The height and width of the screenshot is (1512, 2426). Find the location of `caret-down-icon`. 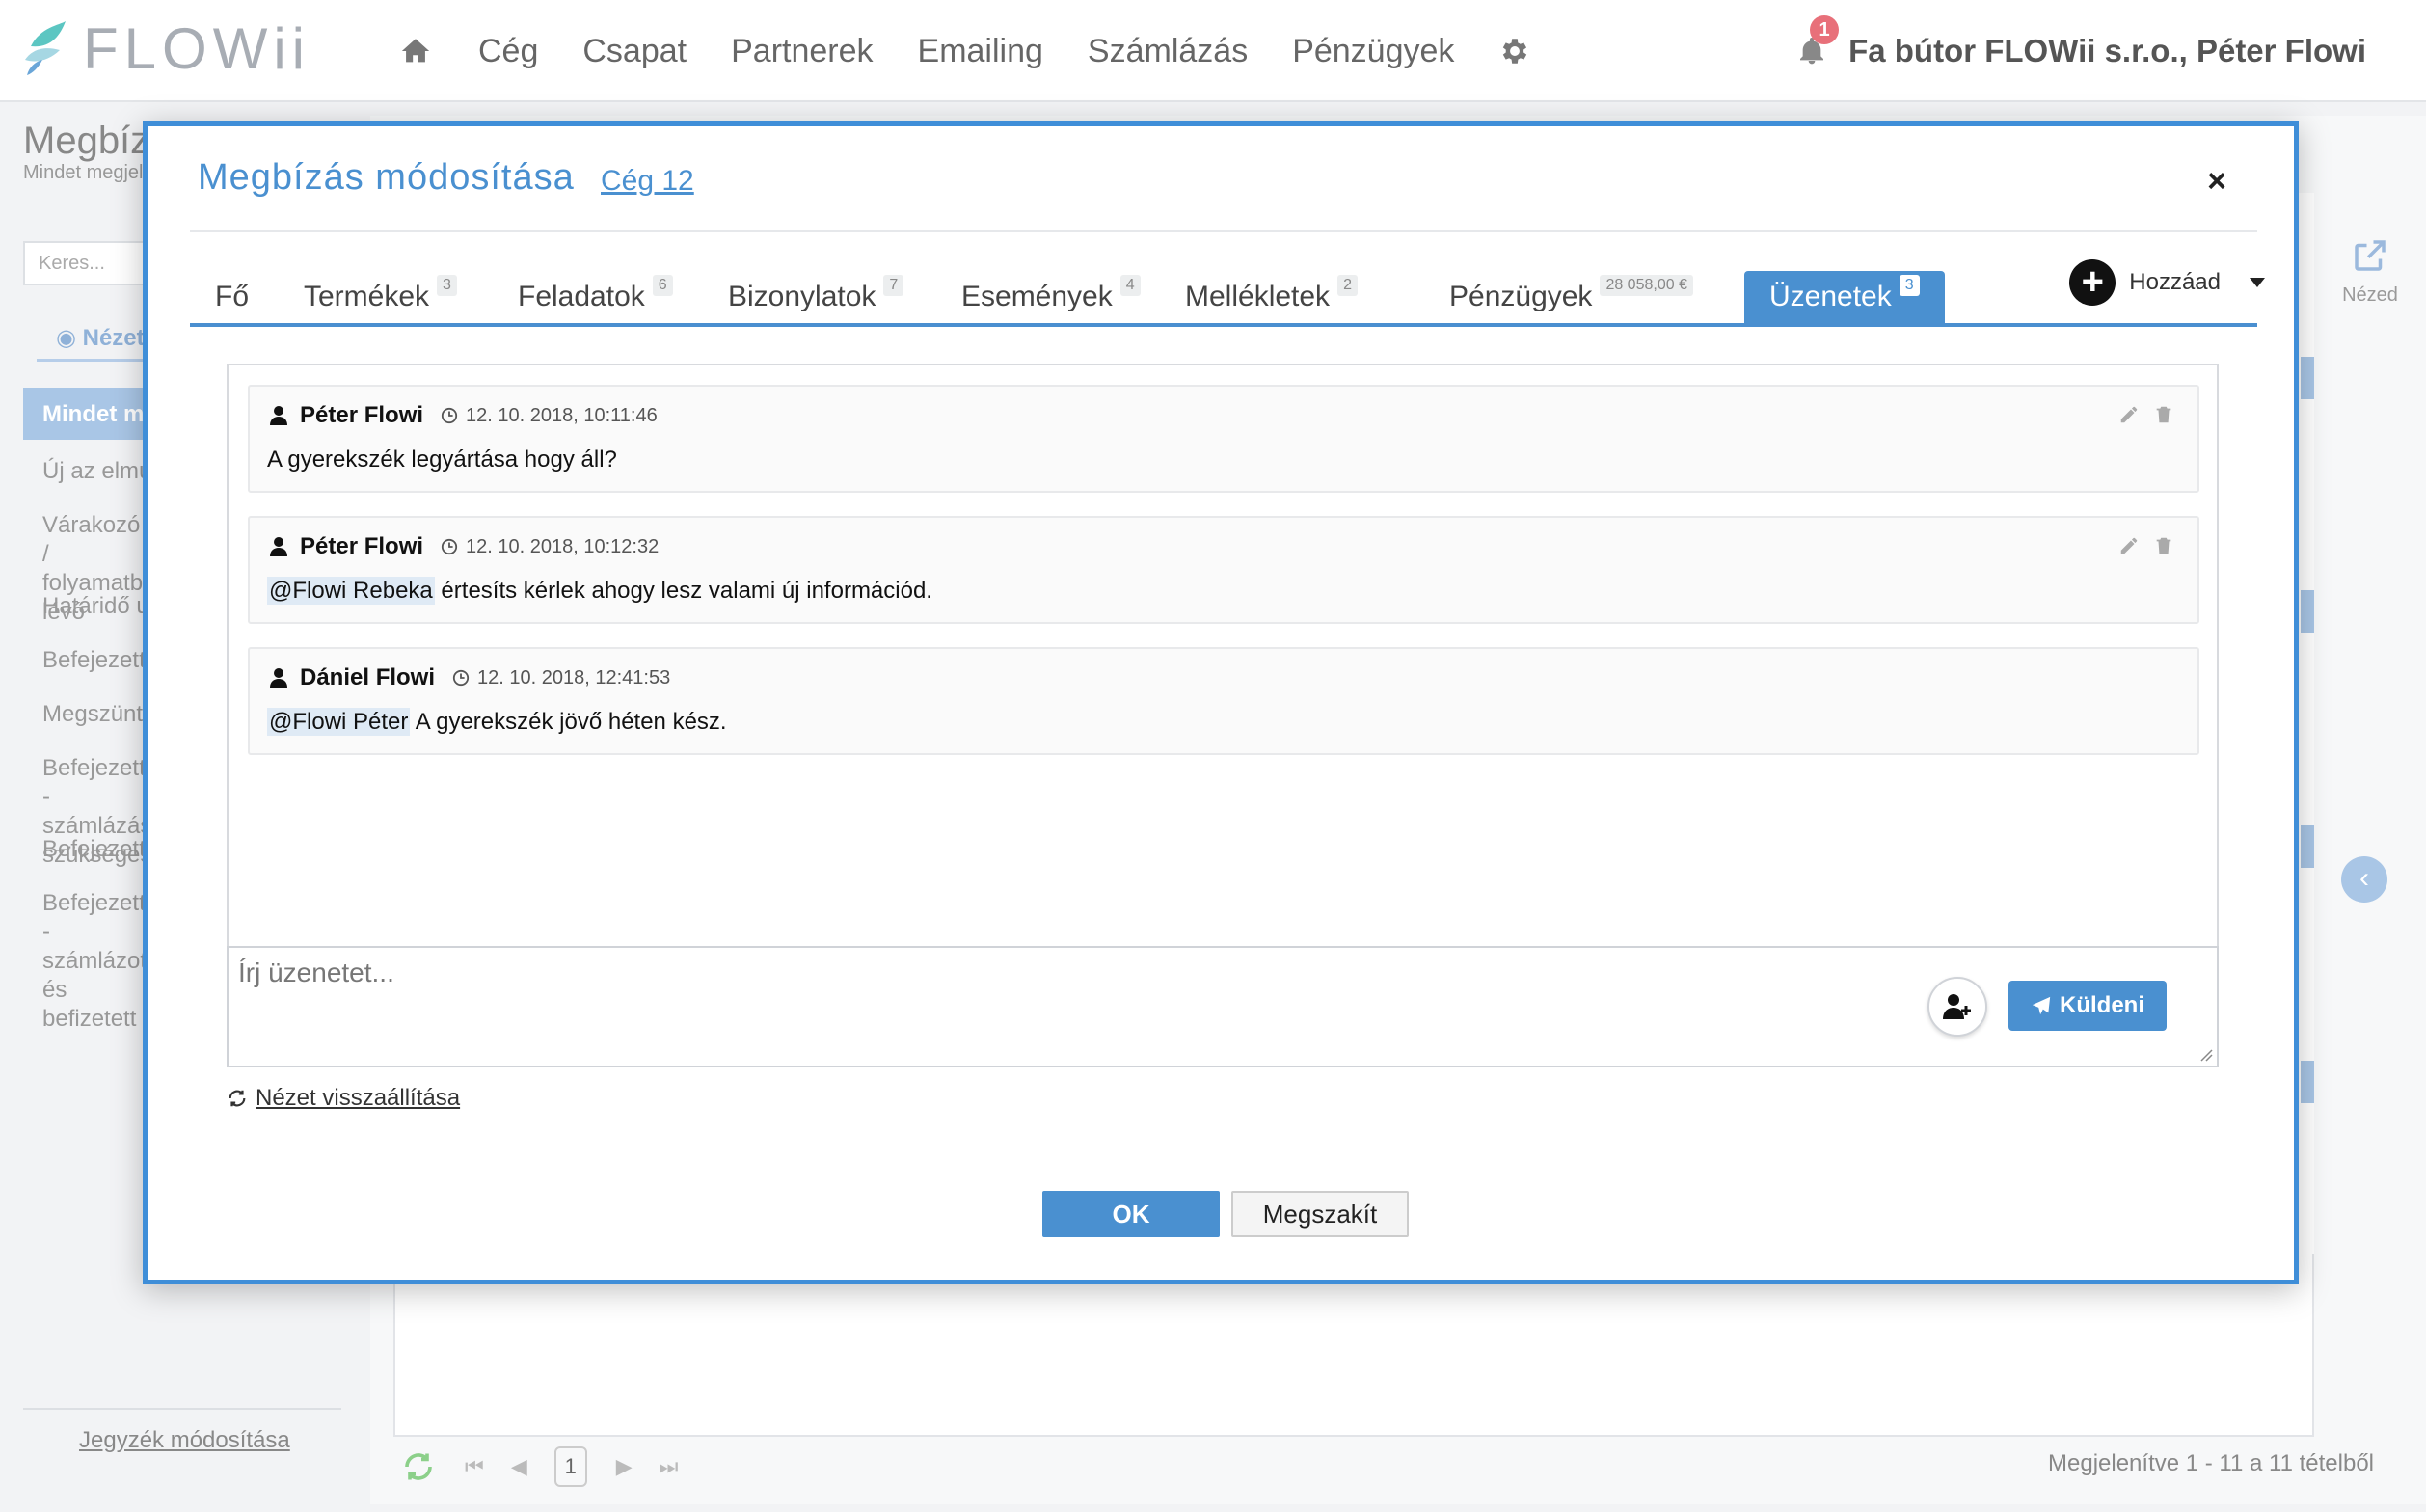

caret-down-icon is located at coordinates (2257, 282).